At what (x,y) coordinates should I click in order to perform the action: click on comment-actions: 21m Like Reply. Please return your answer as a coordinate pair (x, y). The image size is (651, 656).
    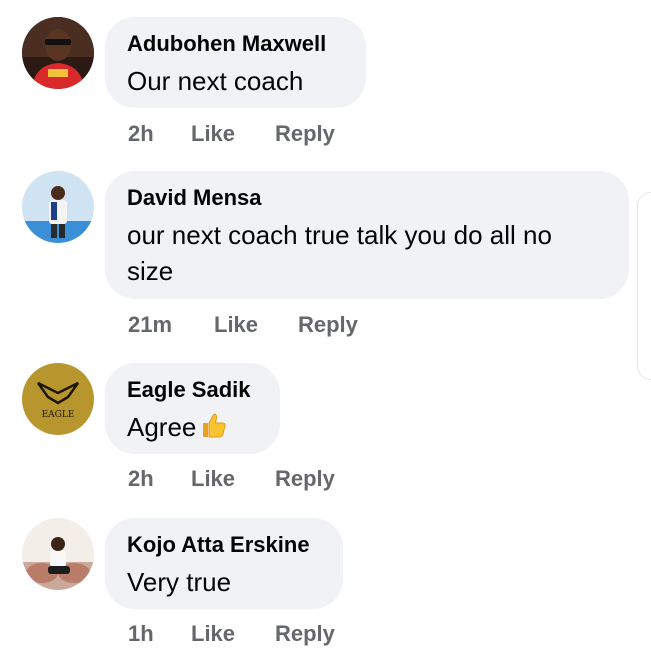
    Looking at the image, I should click on (243, 325).